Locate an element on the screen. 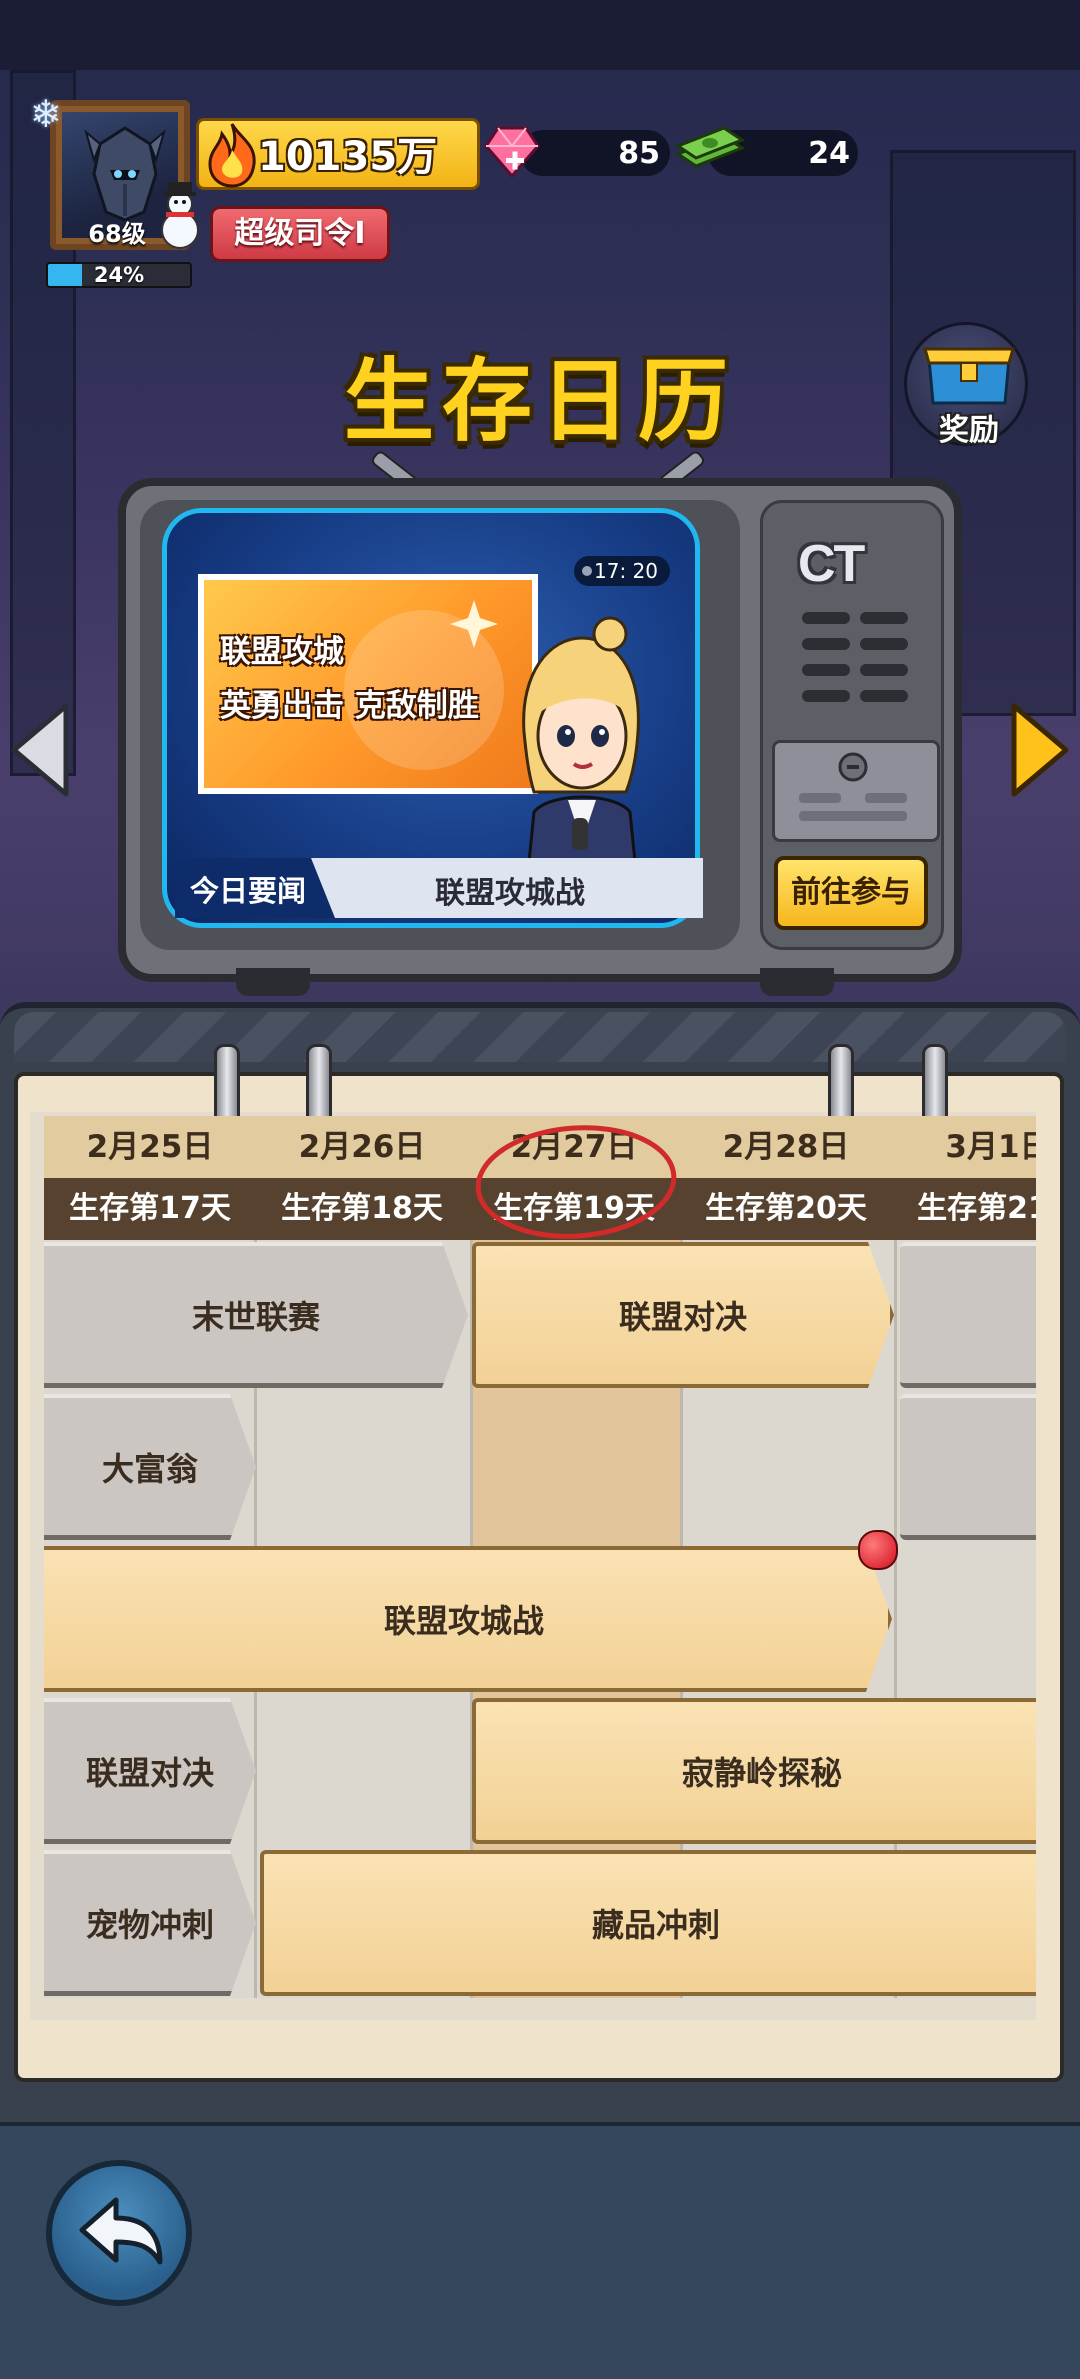 This screenshot has width=1080, height=2379. event-bar: 宠物冲刺 is located at coordinates (150, 1923).